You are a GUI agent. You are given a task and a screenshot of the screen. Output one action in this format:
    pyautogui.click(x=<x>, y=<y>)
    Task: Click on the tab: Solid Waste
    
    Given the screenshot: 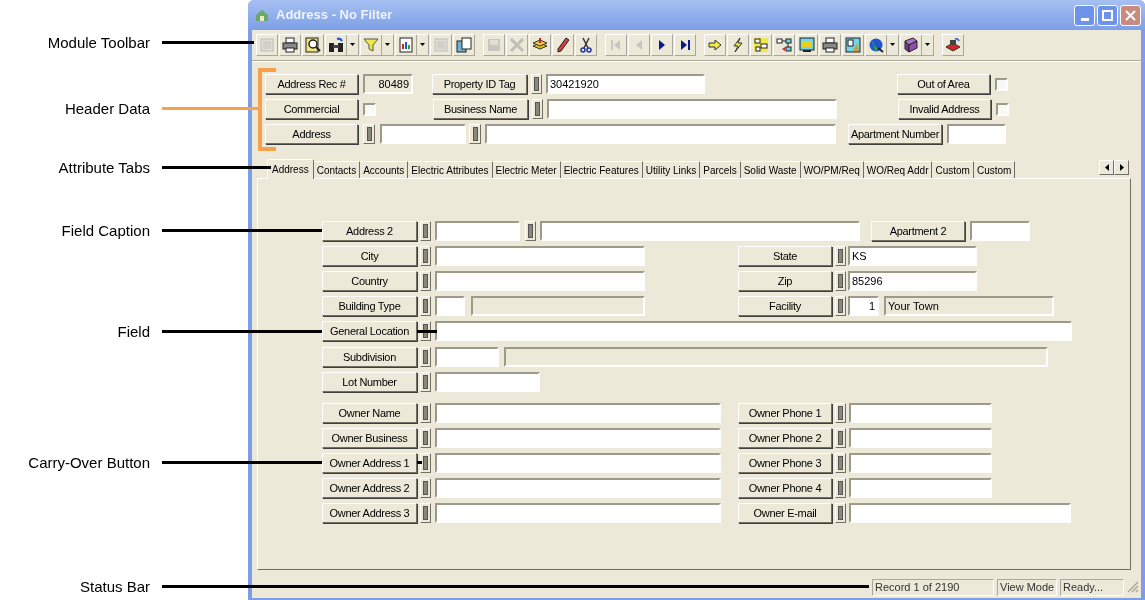 What is the action you would take?
    pyautogui.click(x=770, y=169)
    